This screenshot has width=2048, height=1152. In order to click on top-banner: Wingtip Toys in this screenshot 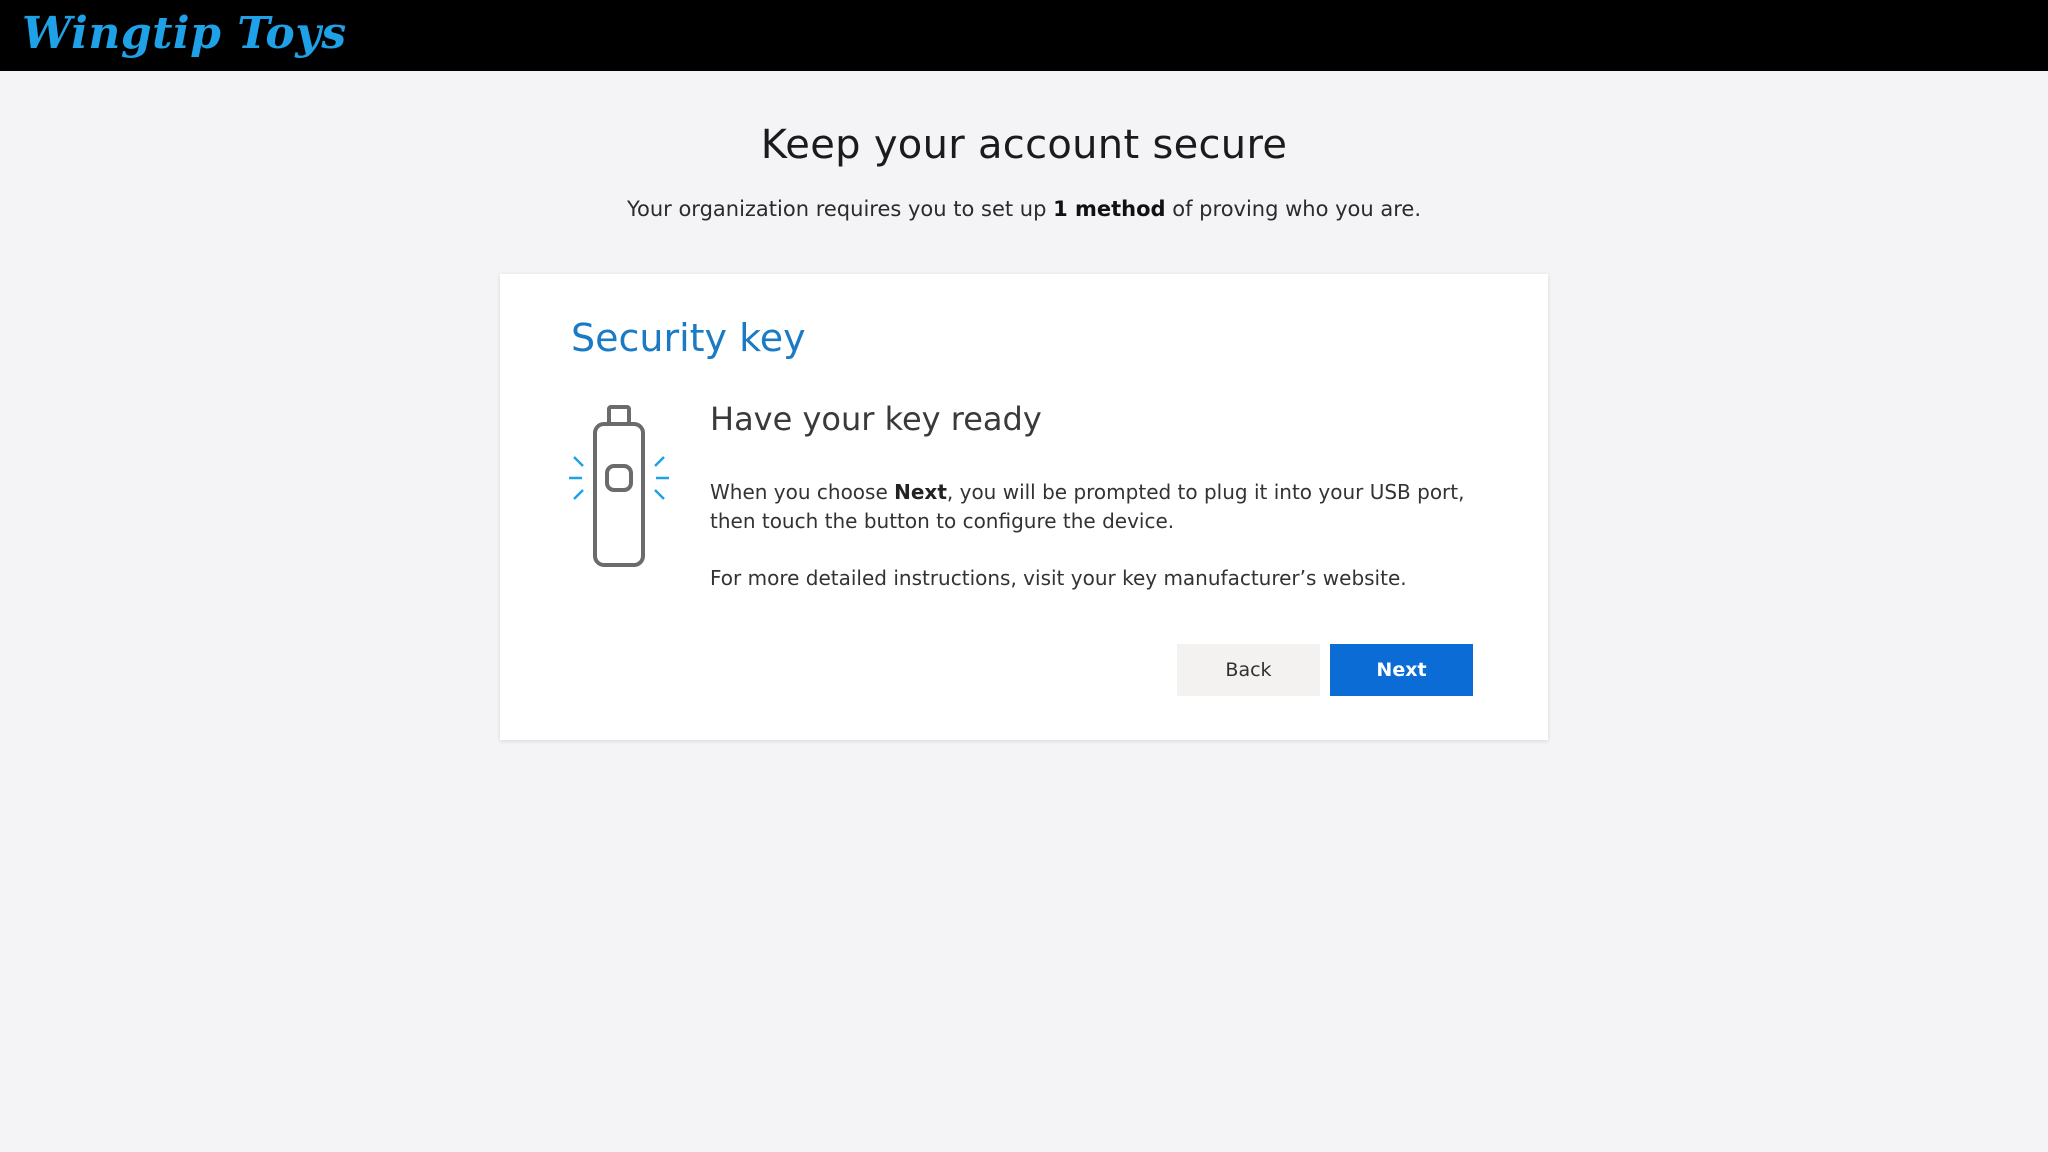, I will do `click(1024, 35)`.